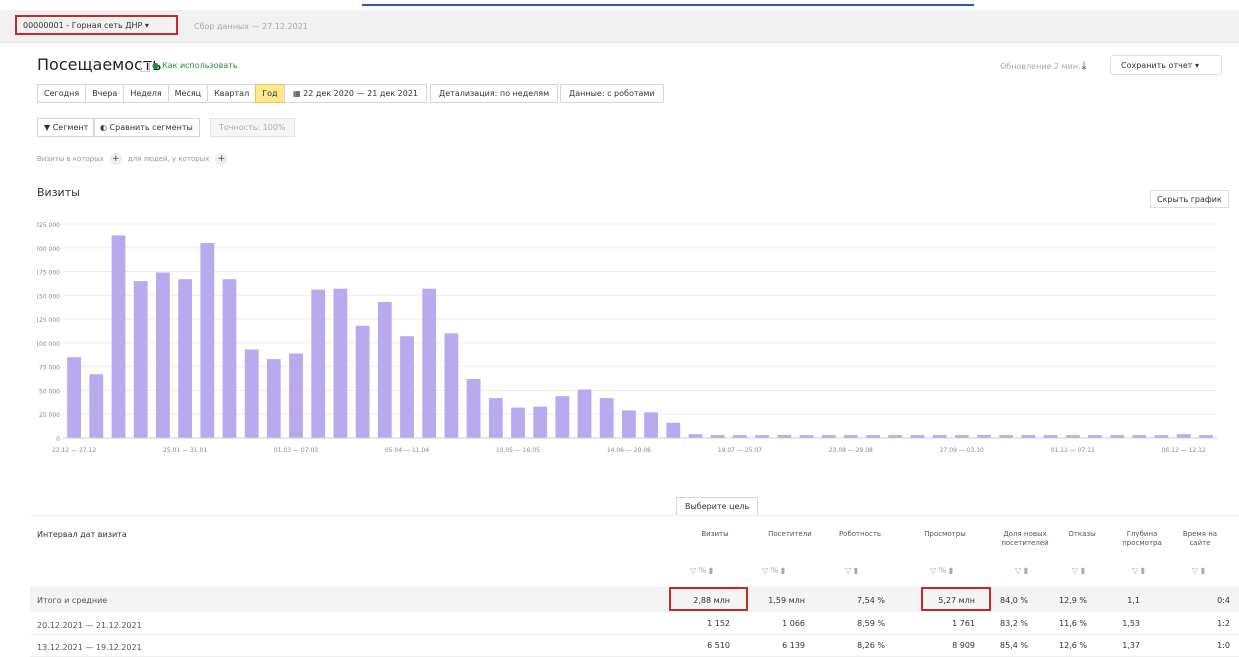  What do you see at coordinates (82, 534) in the screenshot?
I see `dimension-header: Интервал дат визита` at bounding box center [82, 534].